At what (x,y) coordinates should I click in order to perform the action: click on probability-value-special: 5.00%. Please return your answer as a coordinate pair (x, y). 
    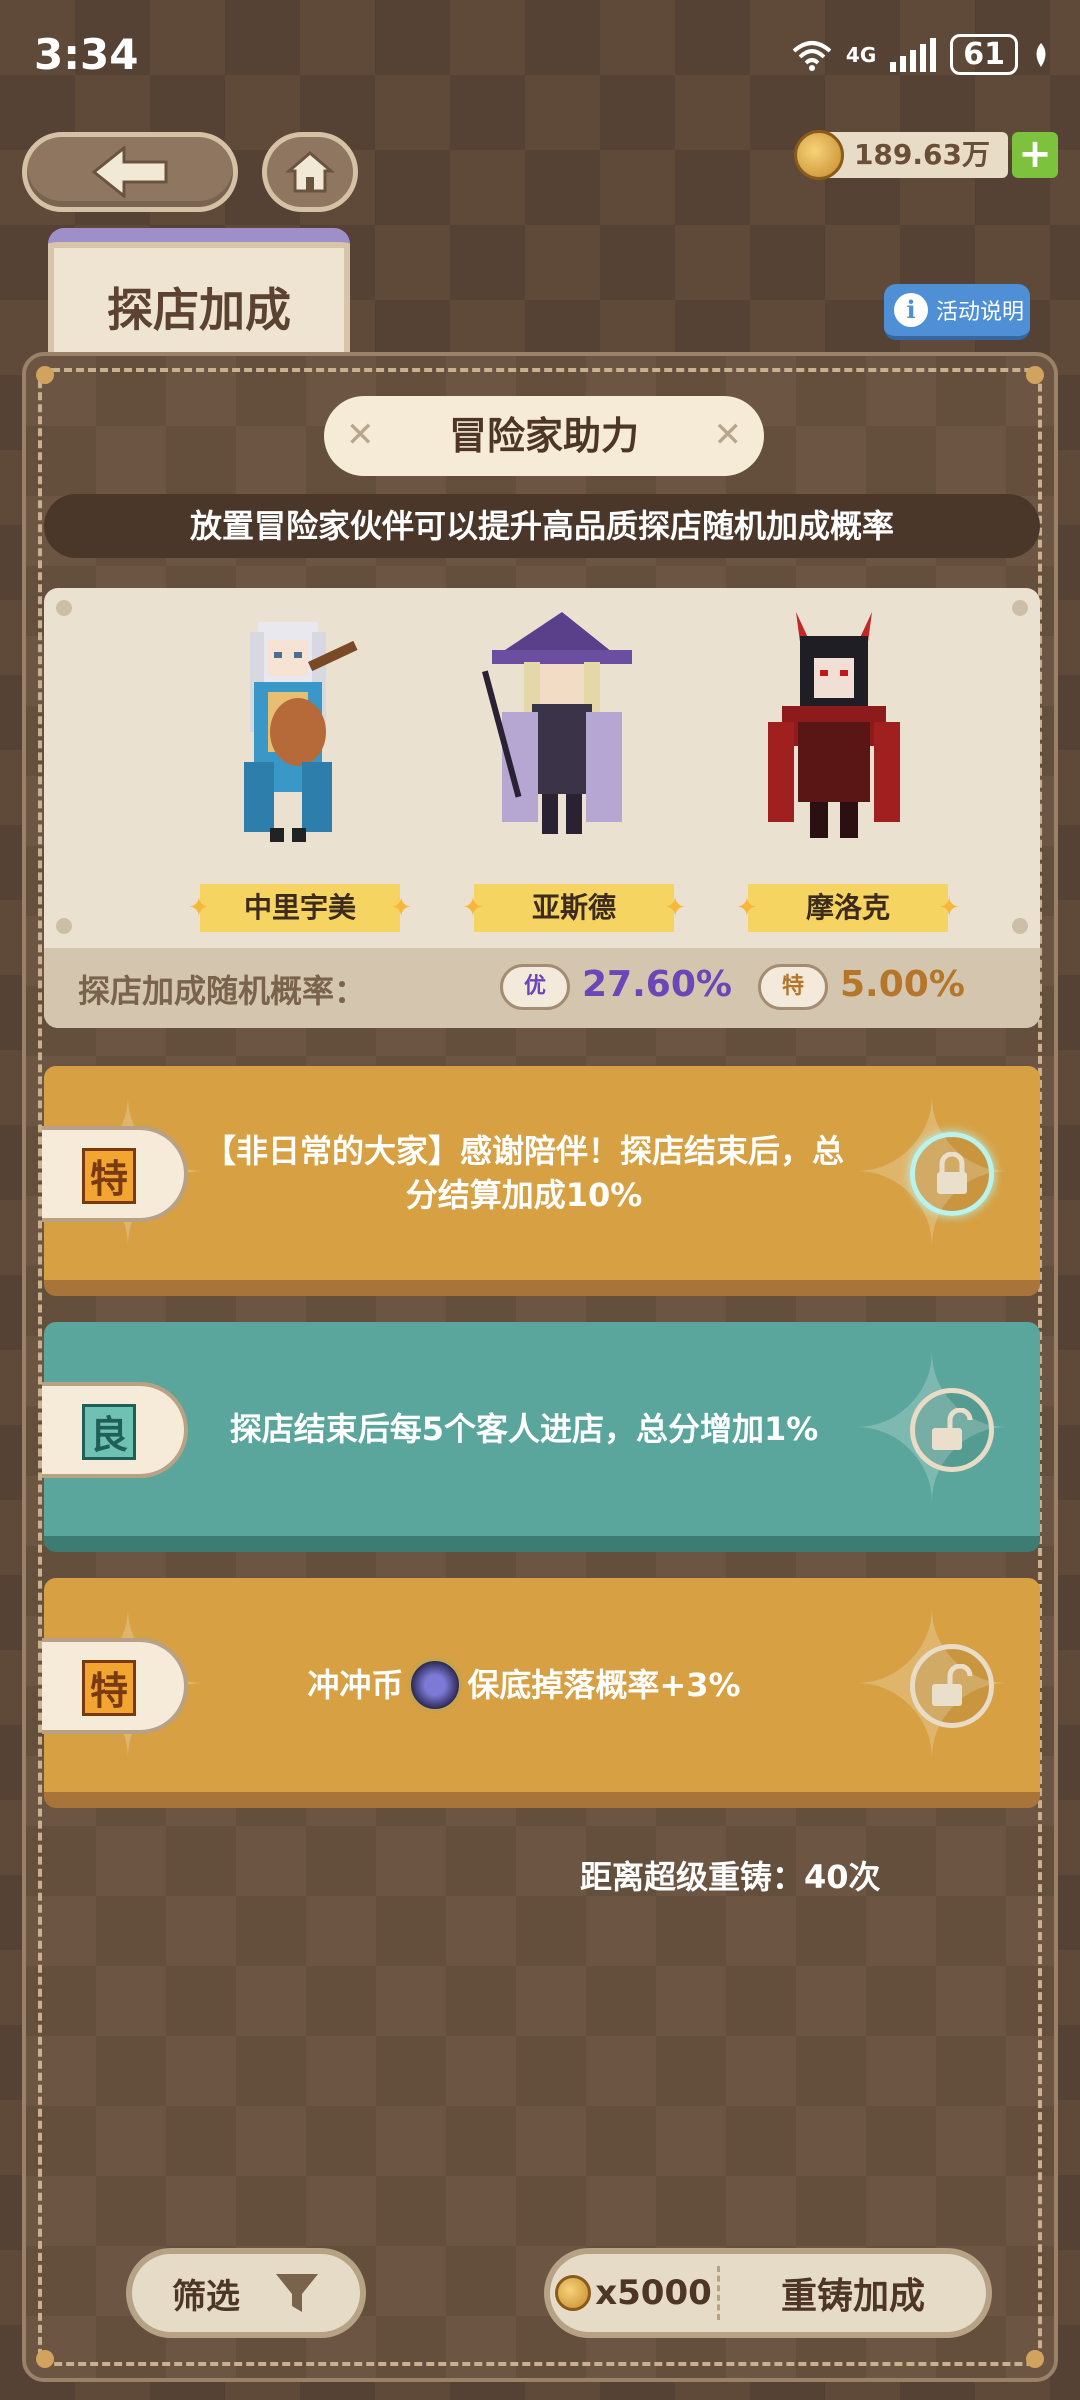
    Looking at the image, I should click on (902, 984).